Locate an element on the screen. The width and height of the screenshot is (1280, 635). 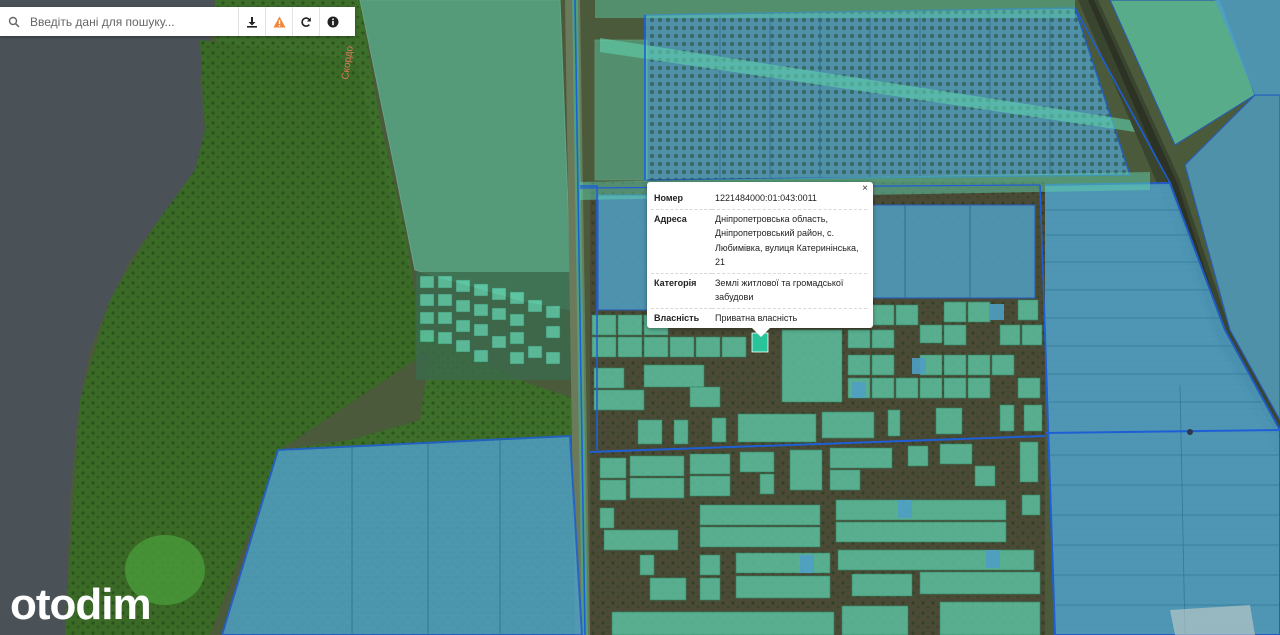
row-value: 1221484000:01:043:0011 is located at coordinates (789, 199).